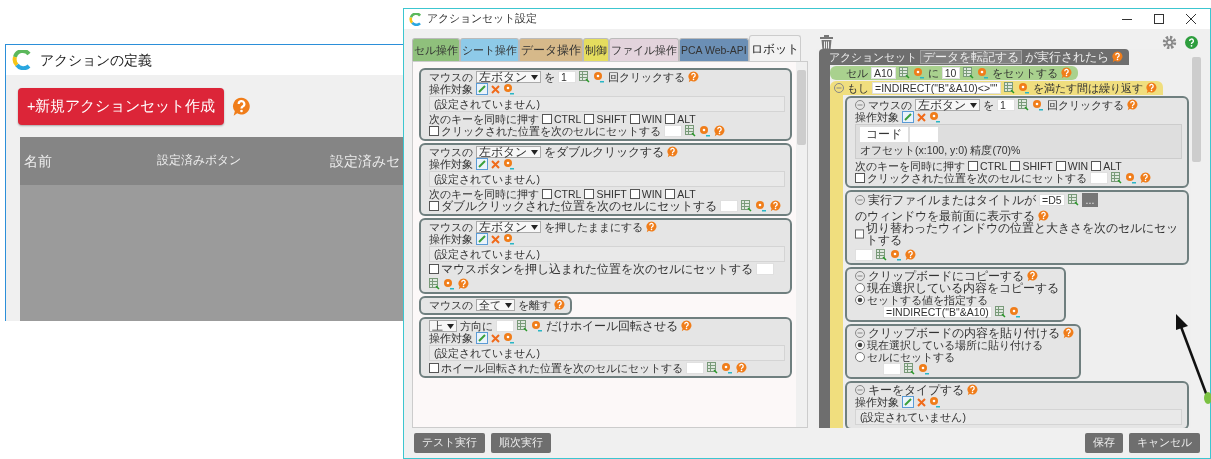 The width and height of the screenshot is (1211, 459). I want to click on tab: ロボット, so click(774, 48).